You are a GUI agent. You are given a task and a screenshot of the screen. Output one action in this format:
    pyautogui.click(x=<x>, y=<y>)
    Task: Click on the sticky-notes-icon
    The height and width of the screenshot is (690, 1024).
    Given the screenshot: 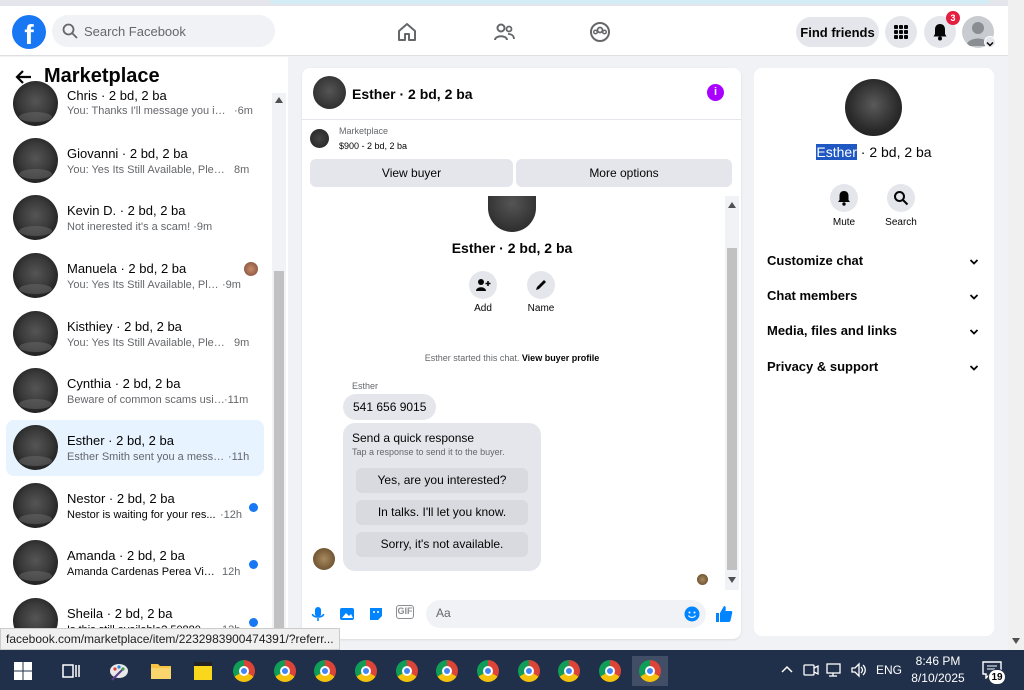 What is the action you would take?
    pyautogui.click(x=203, y=671)
    